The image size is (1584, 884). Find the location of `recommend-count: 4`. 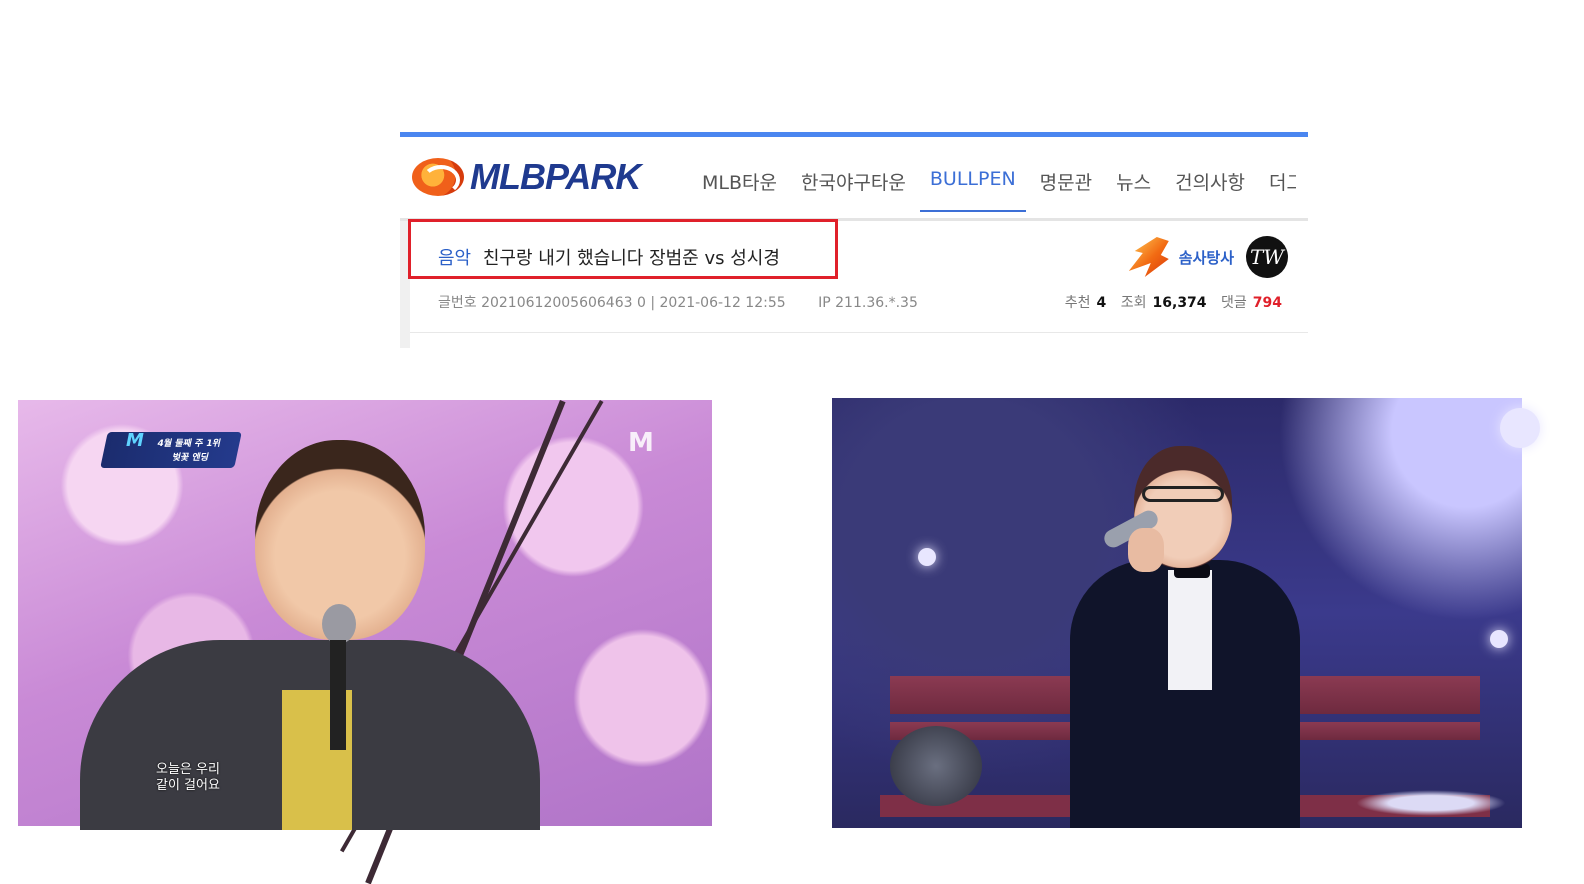

recommend-count: 4 is located at coordinates (1101, 303).